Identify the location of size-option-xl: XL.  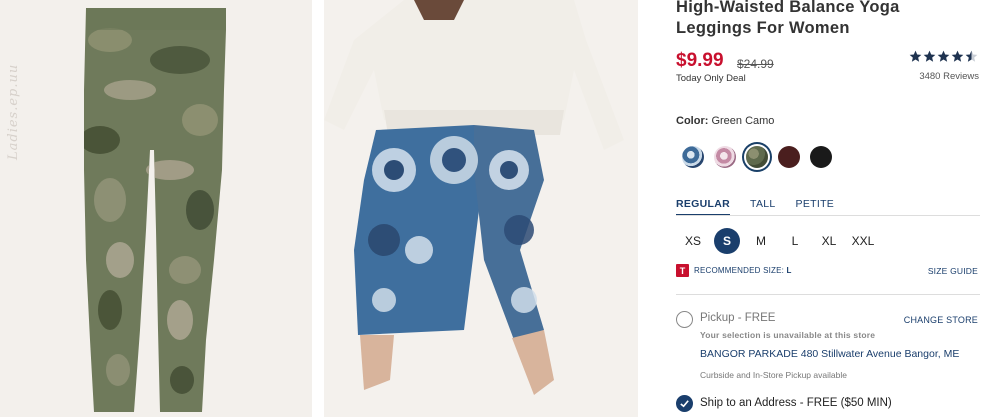
(829, 241).